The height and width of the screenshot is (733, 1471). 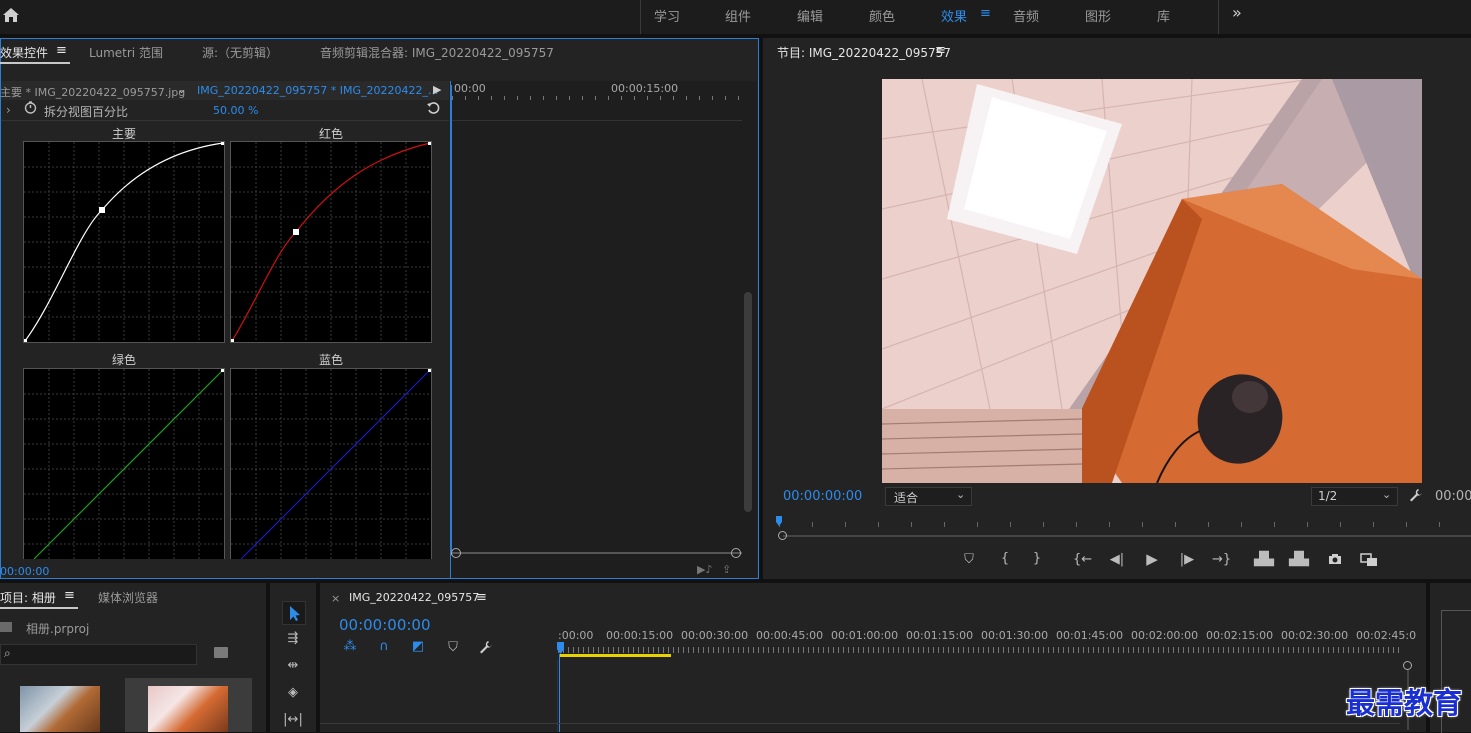 What do you see at coordinates (1152, 559) in the screenshot?
I see `play-icon: ▶` at bounding box center [1152, 559].